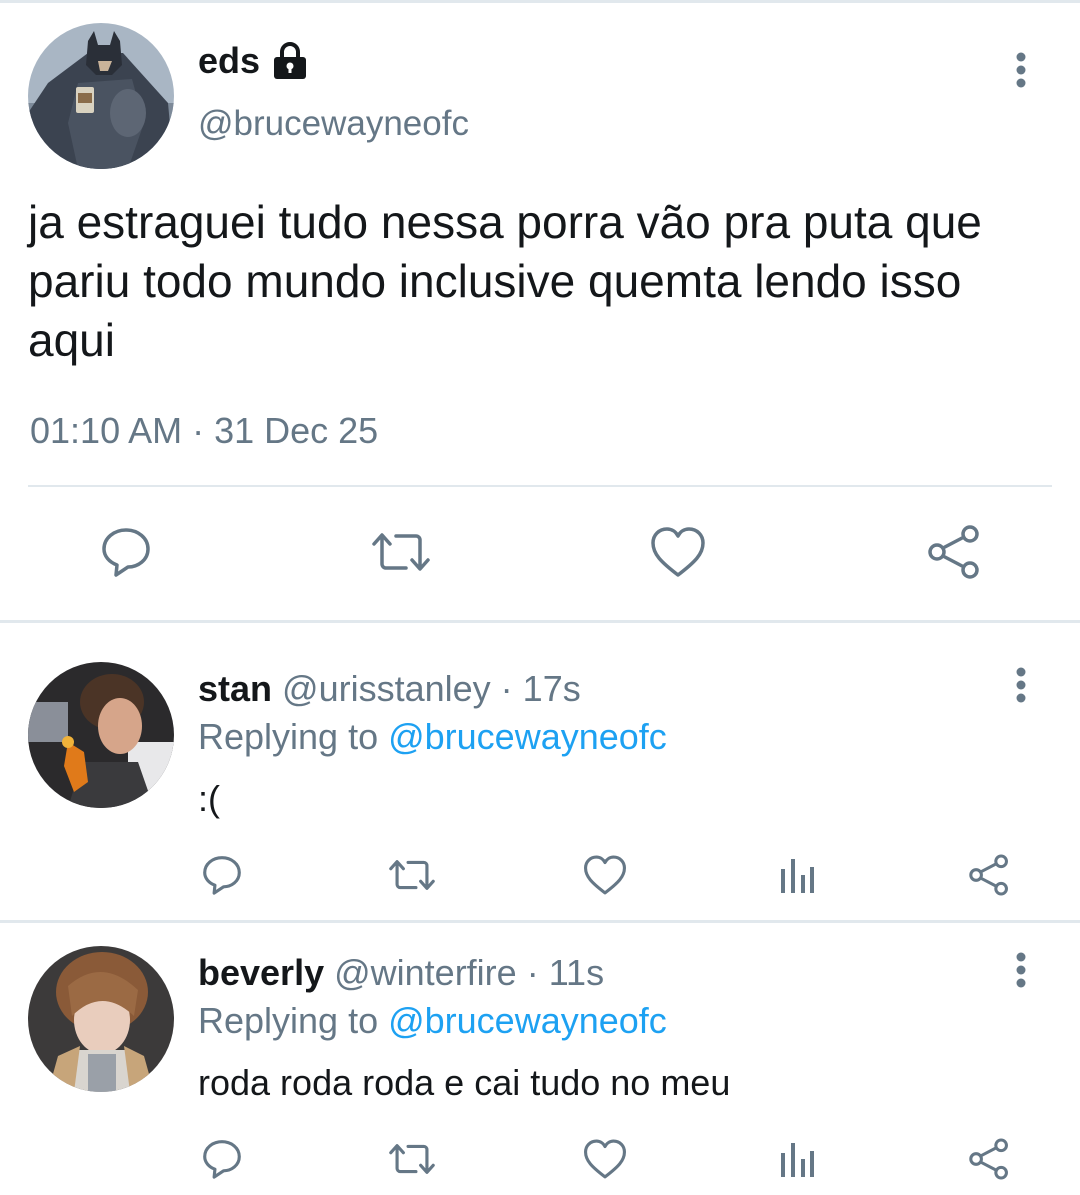 The width and height of the screenshot is (1080, 1195). What do you see at coordinates (551, 688) in the screenshot?
I see `reply-time: 17s` at bounding box center [551, 688].